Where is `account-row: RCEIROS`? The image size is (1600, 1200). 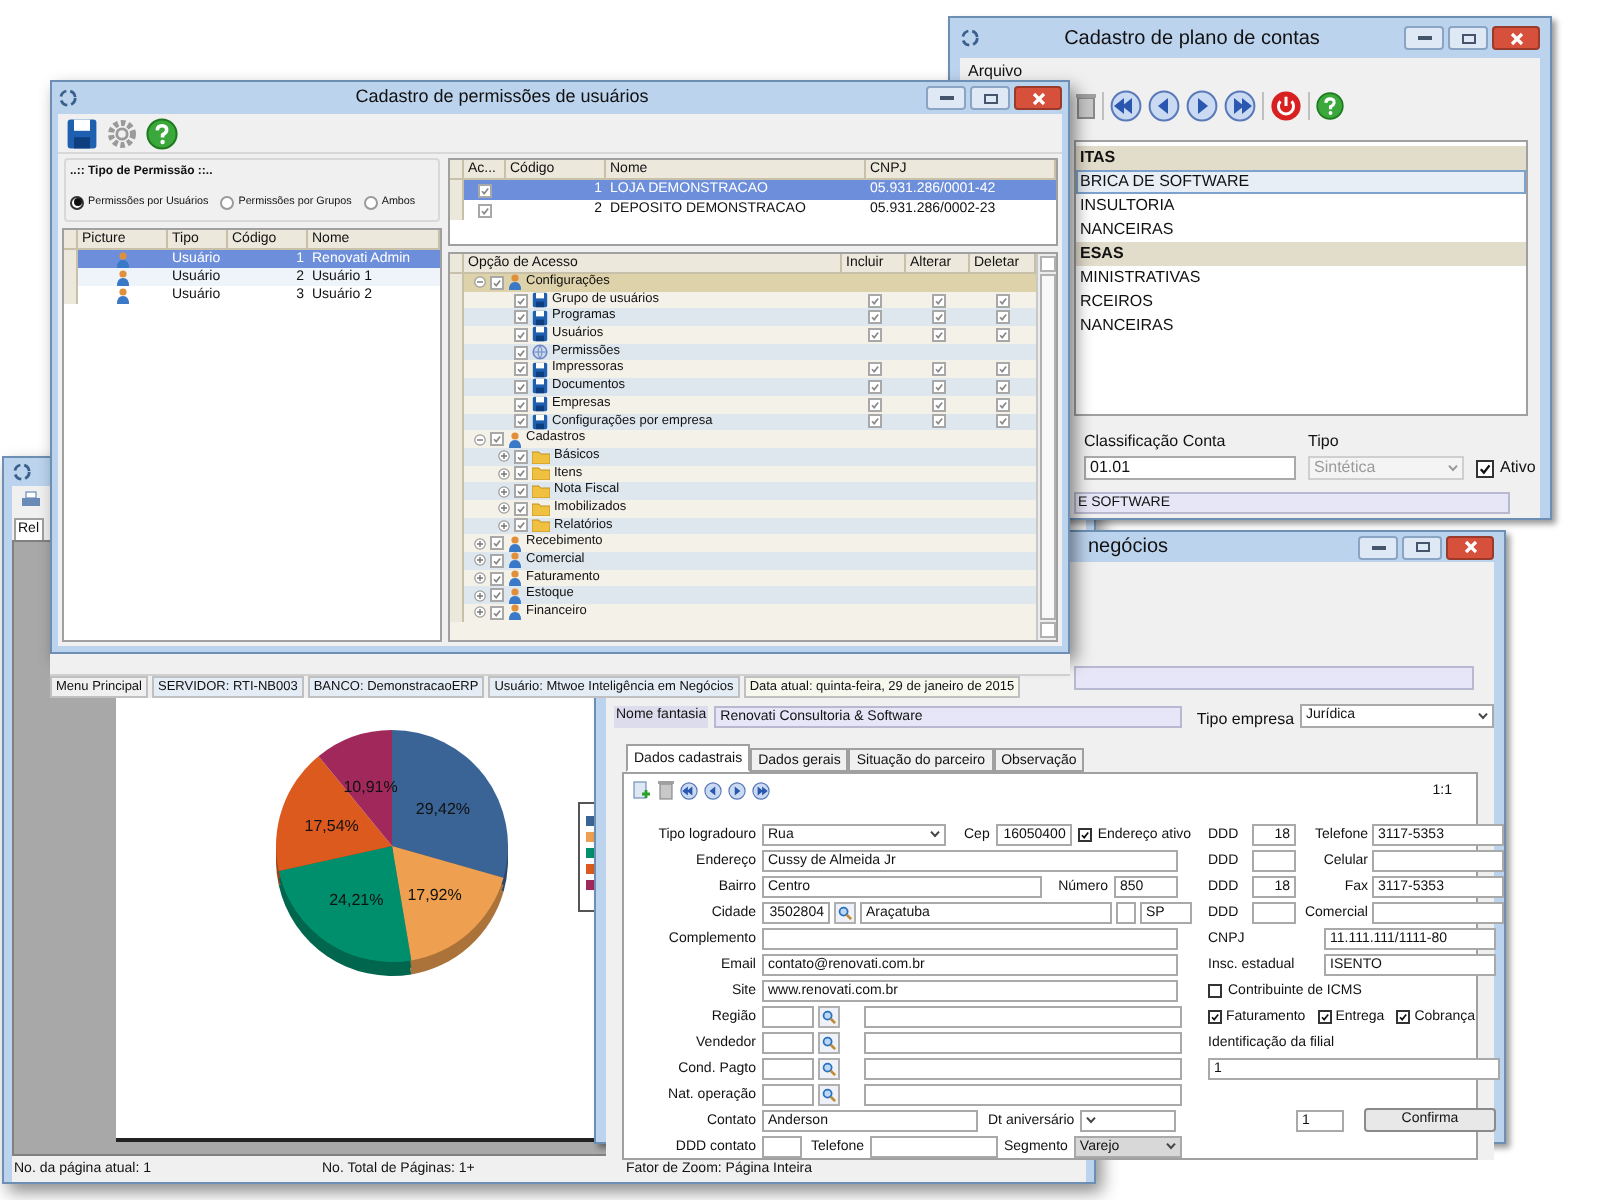
account-row: RCEIROS is located at coordinates (1301, 302).